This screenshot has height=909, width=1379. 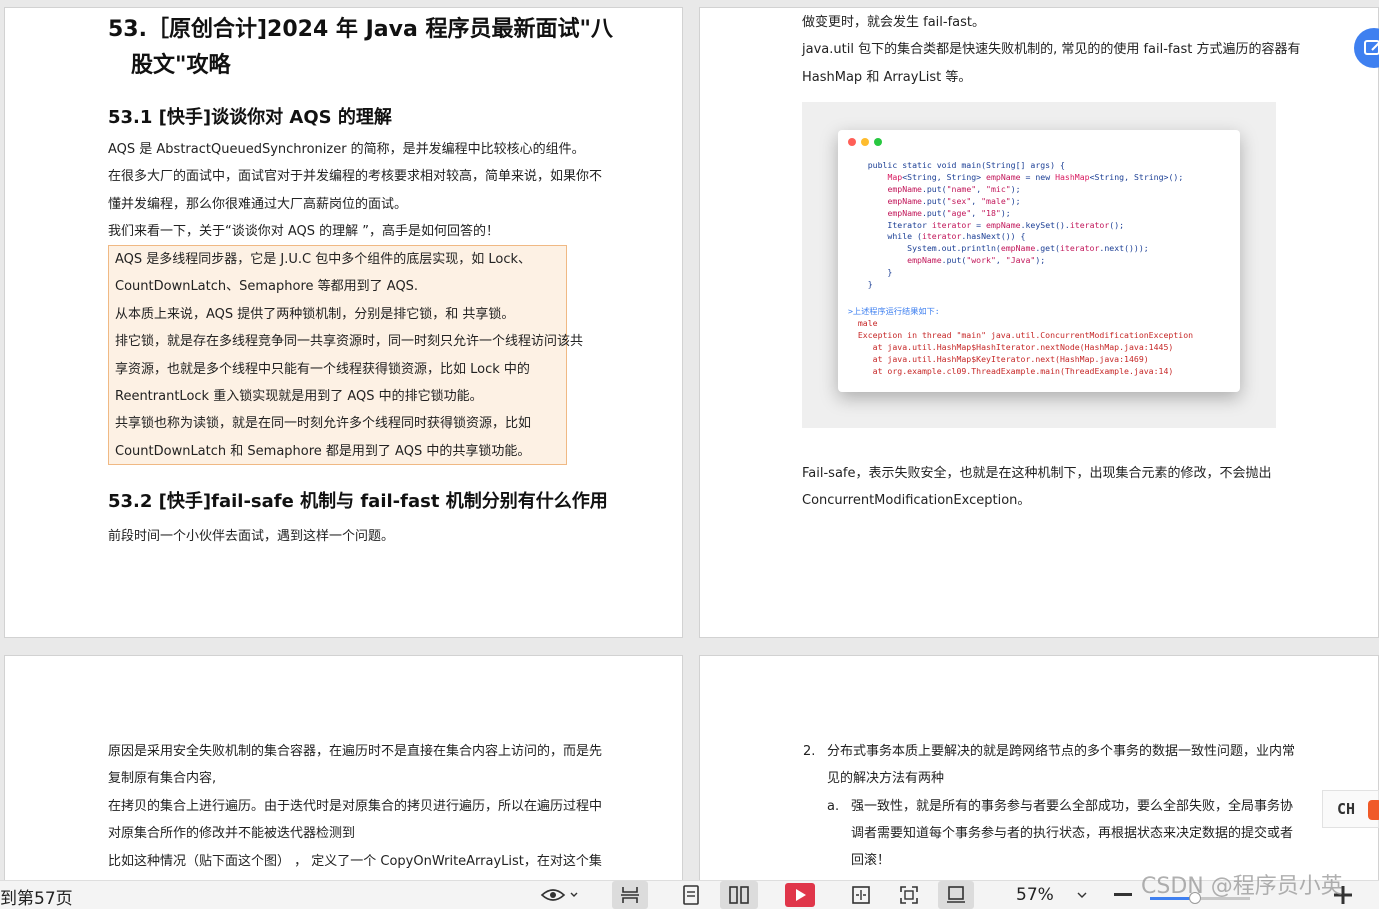 I want to click on text-line: 在拷贝的集合上进行遍历。由于迭代时是对原集合的拷贝进行遍历，所以在遍历过程中, so click(x=355, y=806).